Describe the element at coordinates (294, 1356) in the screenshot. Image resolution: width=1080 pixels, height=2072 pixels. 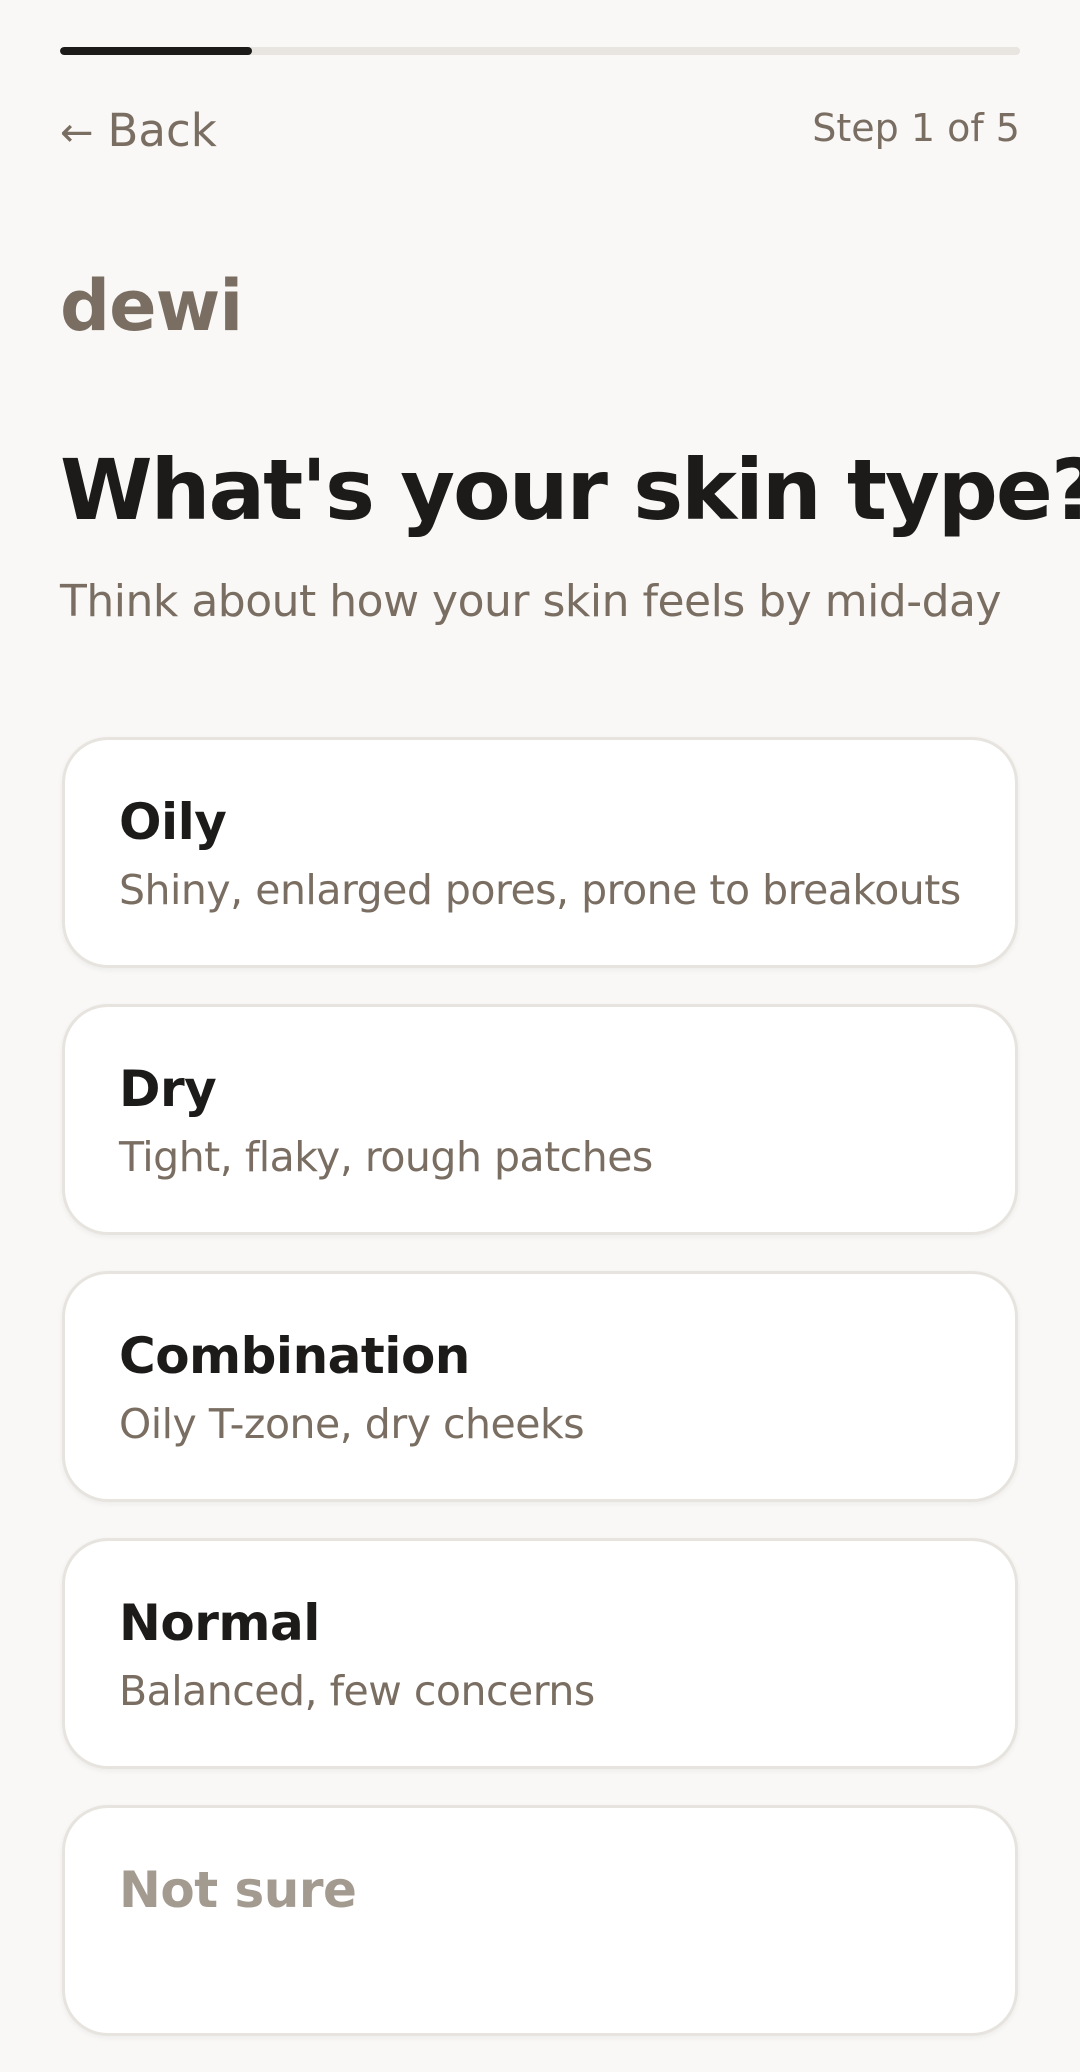
I see `option-title: Combination` at that location.